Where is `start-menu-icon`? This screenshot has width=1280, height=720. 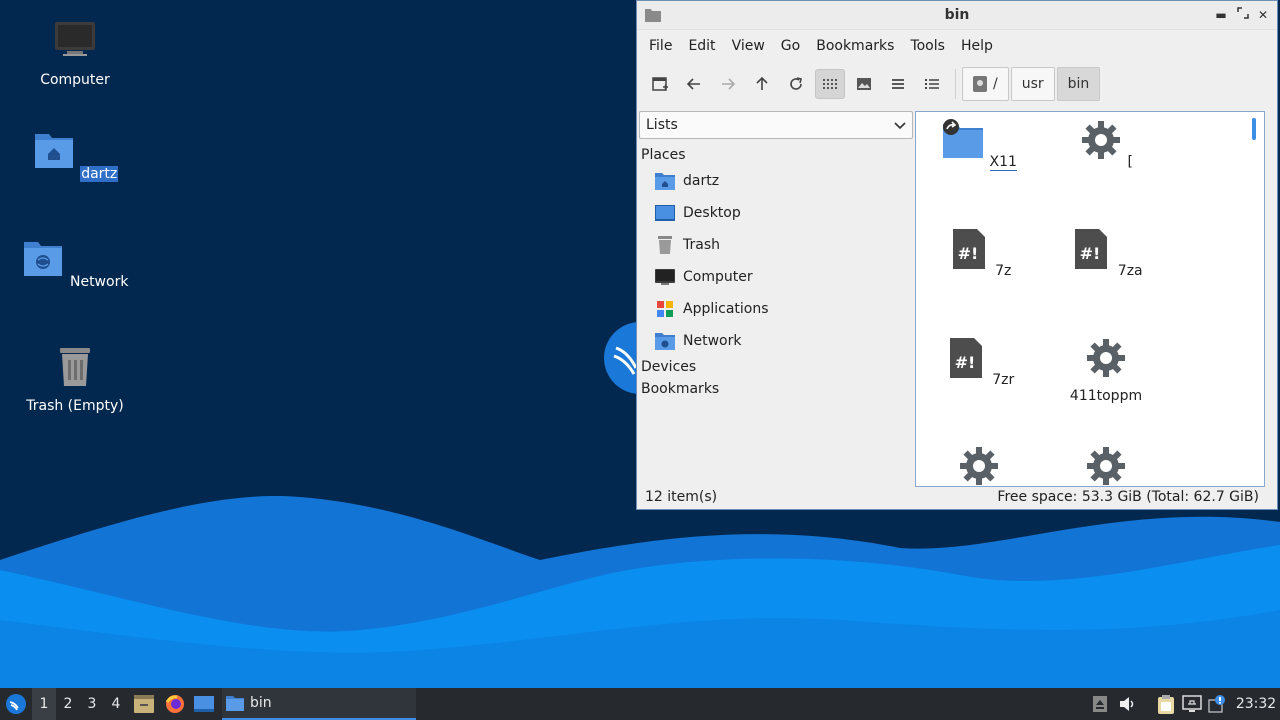 start-menu-icon is located at coordinates (16, 704).